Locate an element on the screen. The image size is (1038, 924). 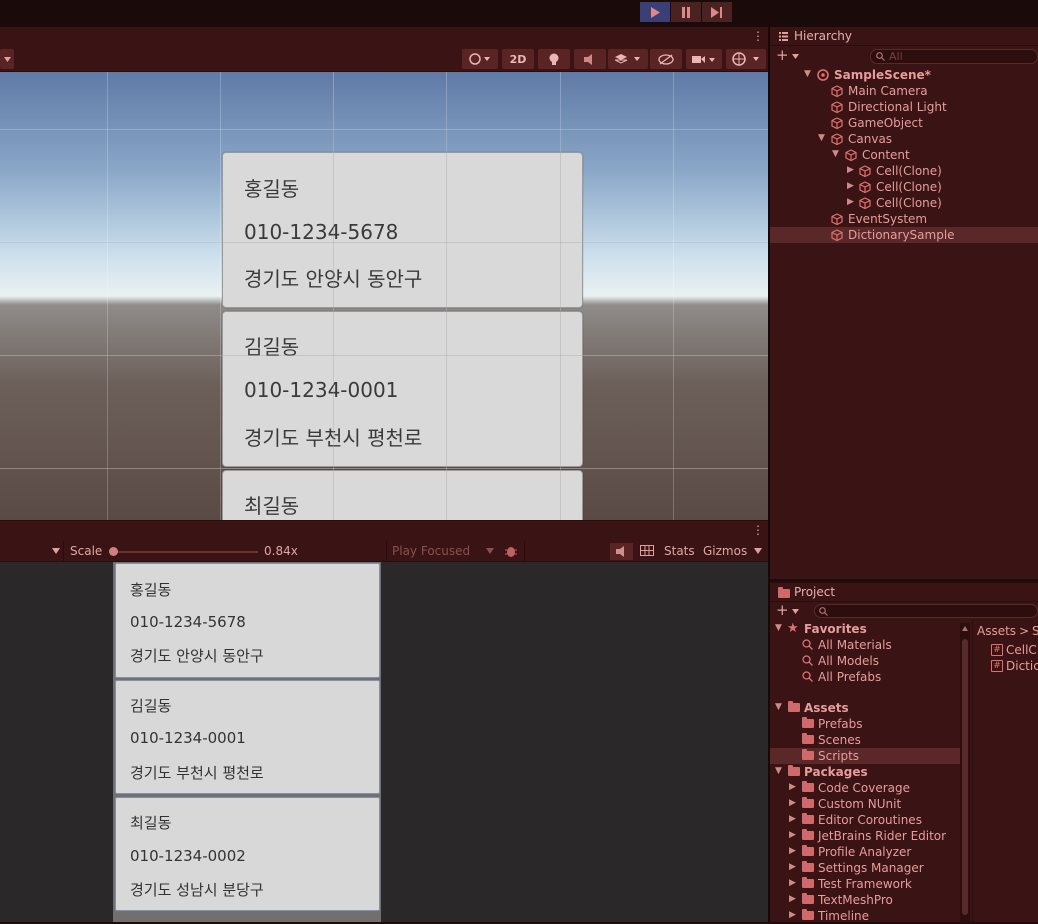
project-tab: Project is located at coordinates (904, 592).